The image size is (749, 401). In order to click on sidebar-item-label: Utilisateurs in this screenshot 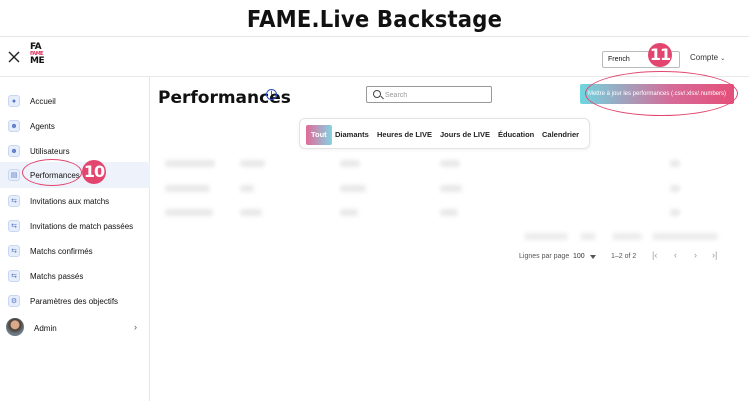, I will do `click(50, 151)`.